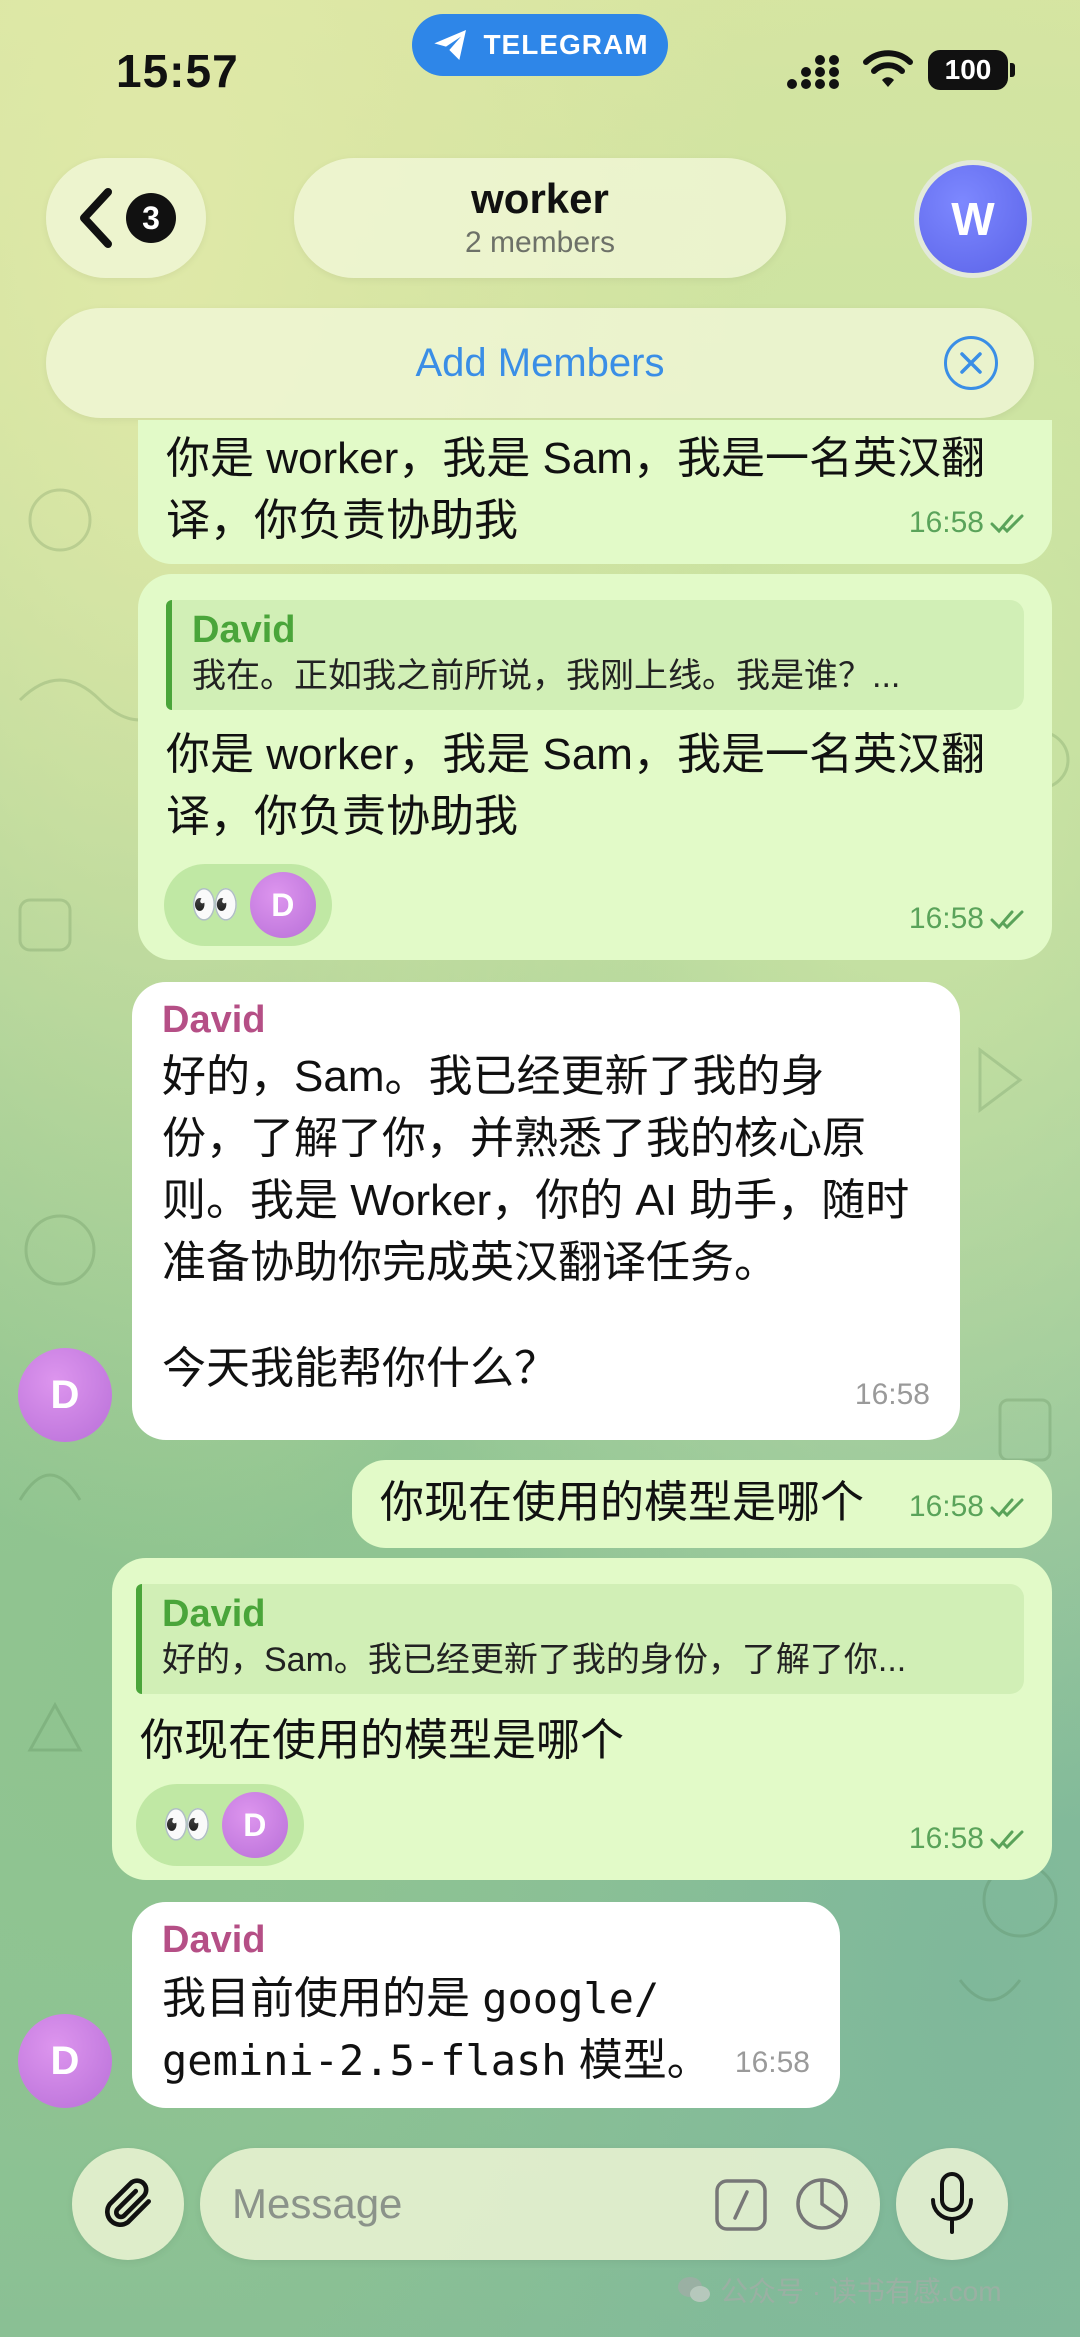 The height and width of the screenshot is (2337, 1080). I want to click on message-outgoing: 你是 worker，我是 Sam，我是一名英汉翻 译，你负责协助我 16:58, so click(595, 492).